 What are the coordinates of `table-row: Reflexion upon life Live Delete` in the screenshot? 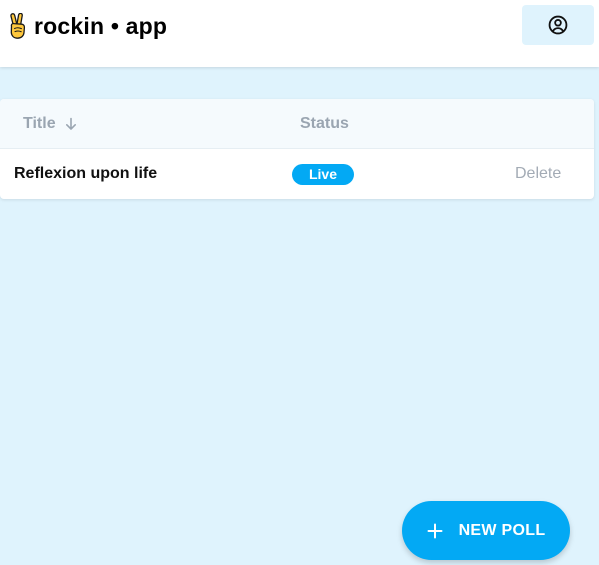 It's located at (297, 174).